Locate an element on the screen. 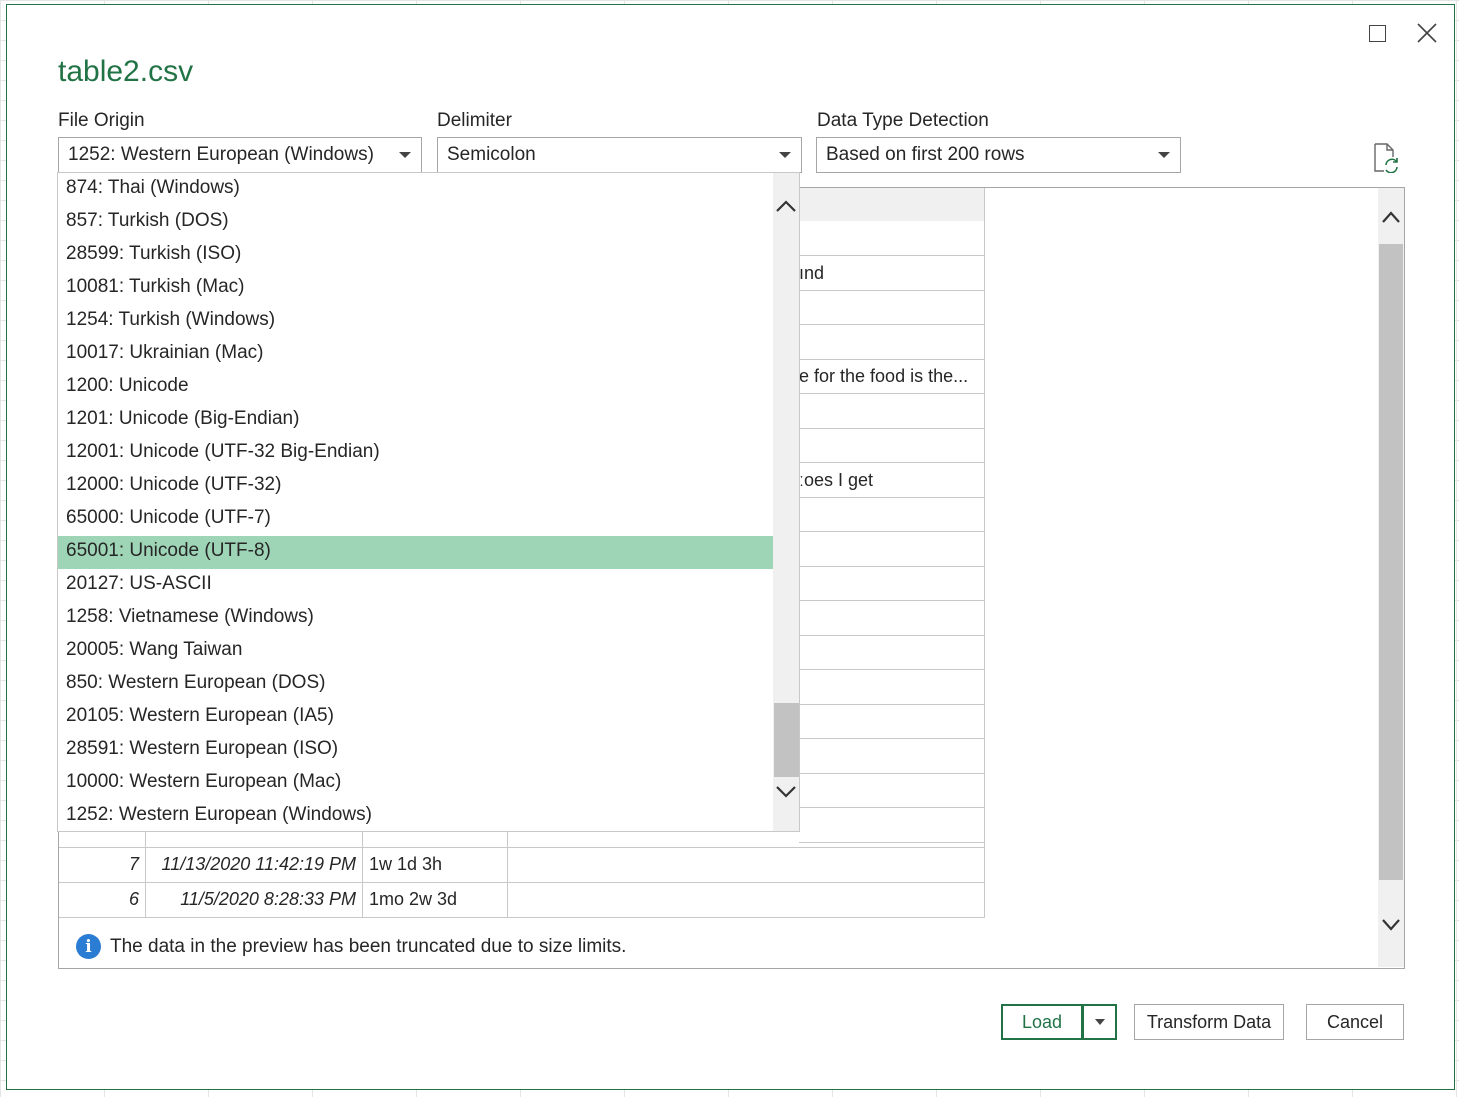  detection-select: Based on first 200 rows is located at coordinates (998, 155).